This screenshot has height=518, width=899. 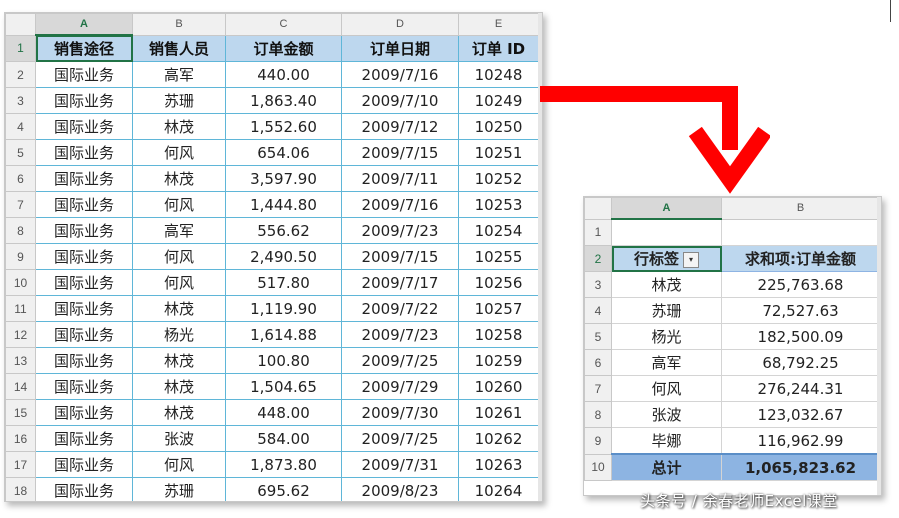 What do you see at coordinates (283, 489) in the screenshot?
I see `cell-amount: 695.62` at bounding box center [283, 489].